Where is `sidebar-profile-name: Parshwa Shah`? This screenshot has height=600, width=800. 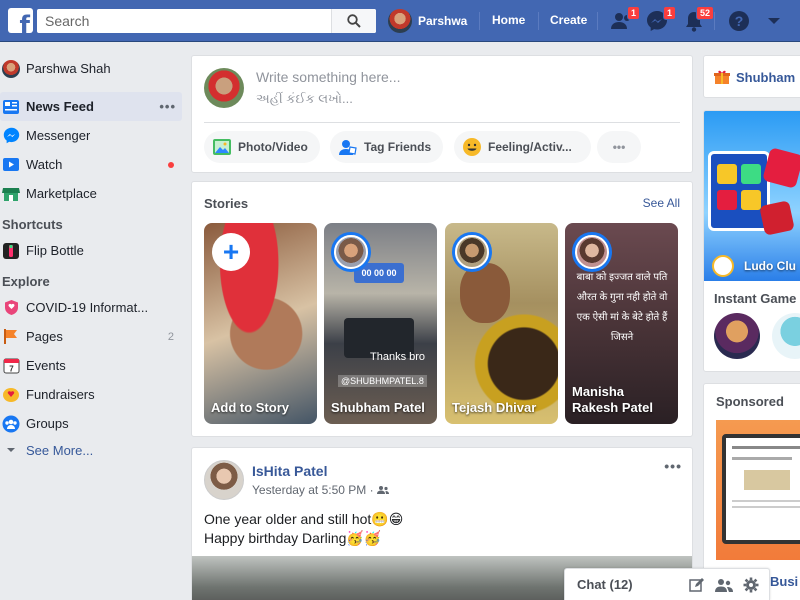 sidebar-profile-name: Parshwa Shah is located at coordinates (68, 68).